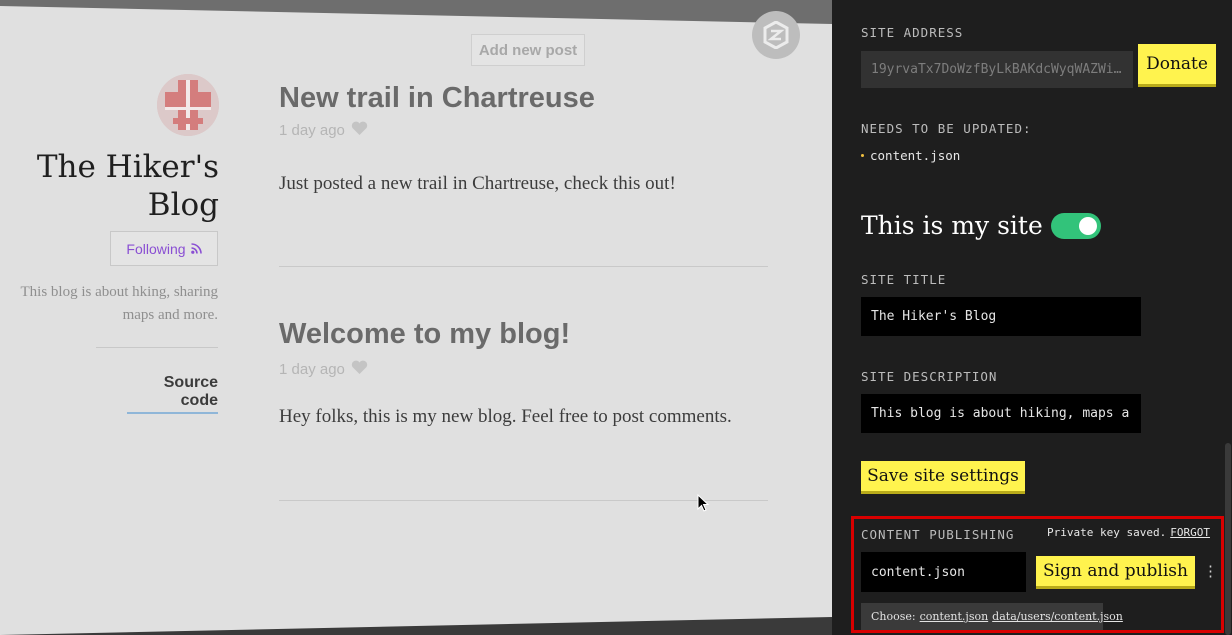  Describe the element at coordinates (946, 128) in the screenshot. I see `needs-update-label: NEEDS TO BE UPDATED:` at that location.